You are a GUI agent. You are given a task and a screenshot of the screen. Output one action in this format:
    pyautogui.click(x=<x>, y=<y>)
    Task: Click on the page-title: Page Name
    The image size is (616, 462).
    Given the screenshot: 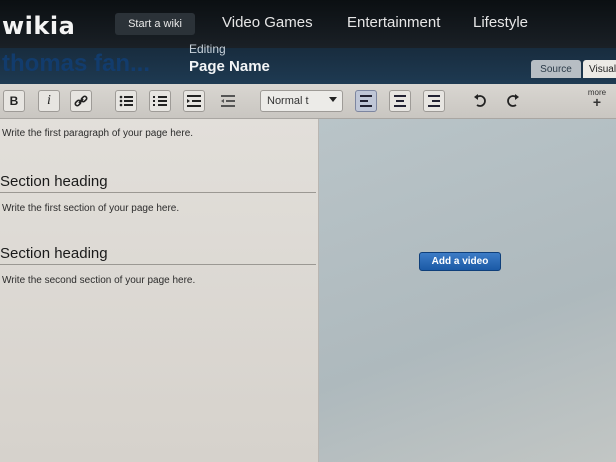 What is the action you would take?
    pyautogui.click(x=229, y=66)
    